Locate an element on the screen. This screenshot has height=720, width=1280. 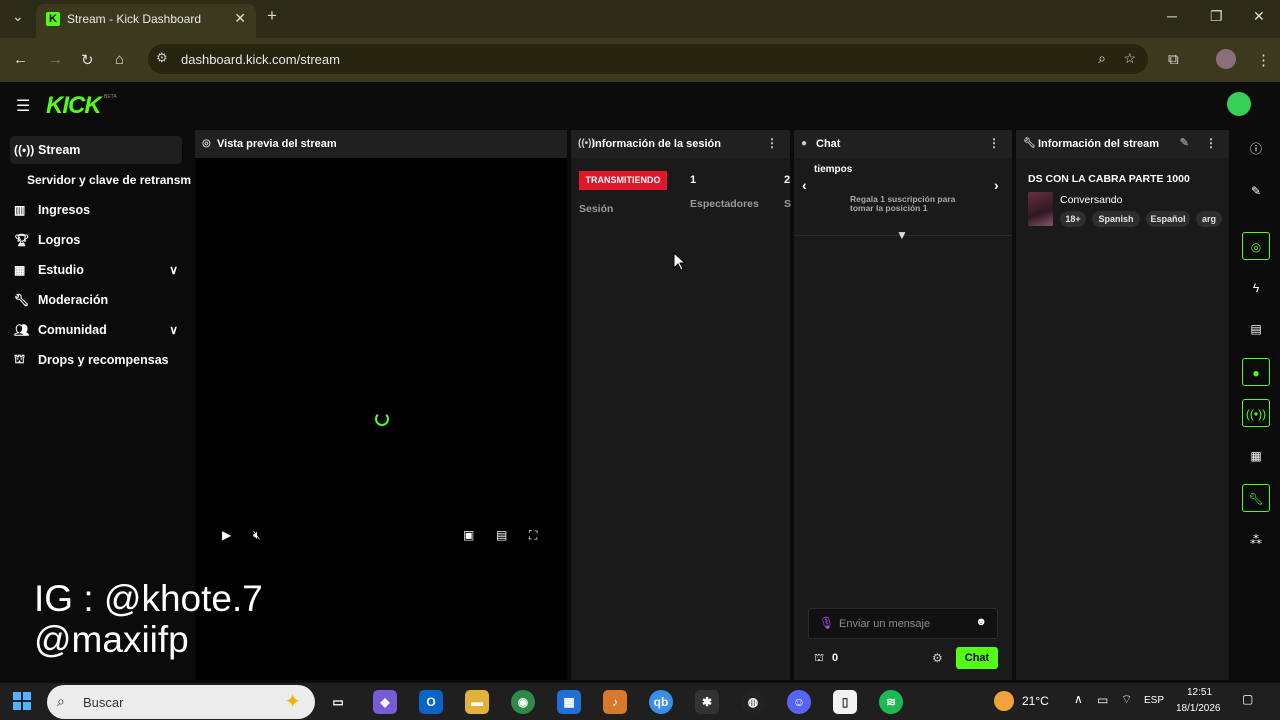
restore-icon: ❐ is located at coordinates (1216, 16).